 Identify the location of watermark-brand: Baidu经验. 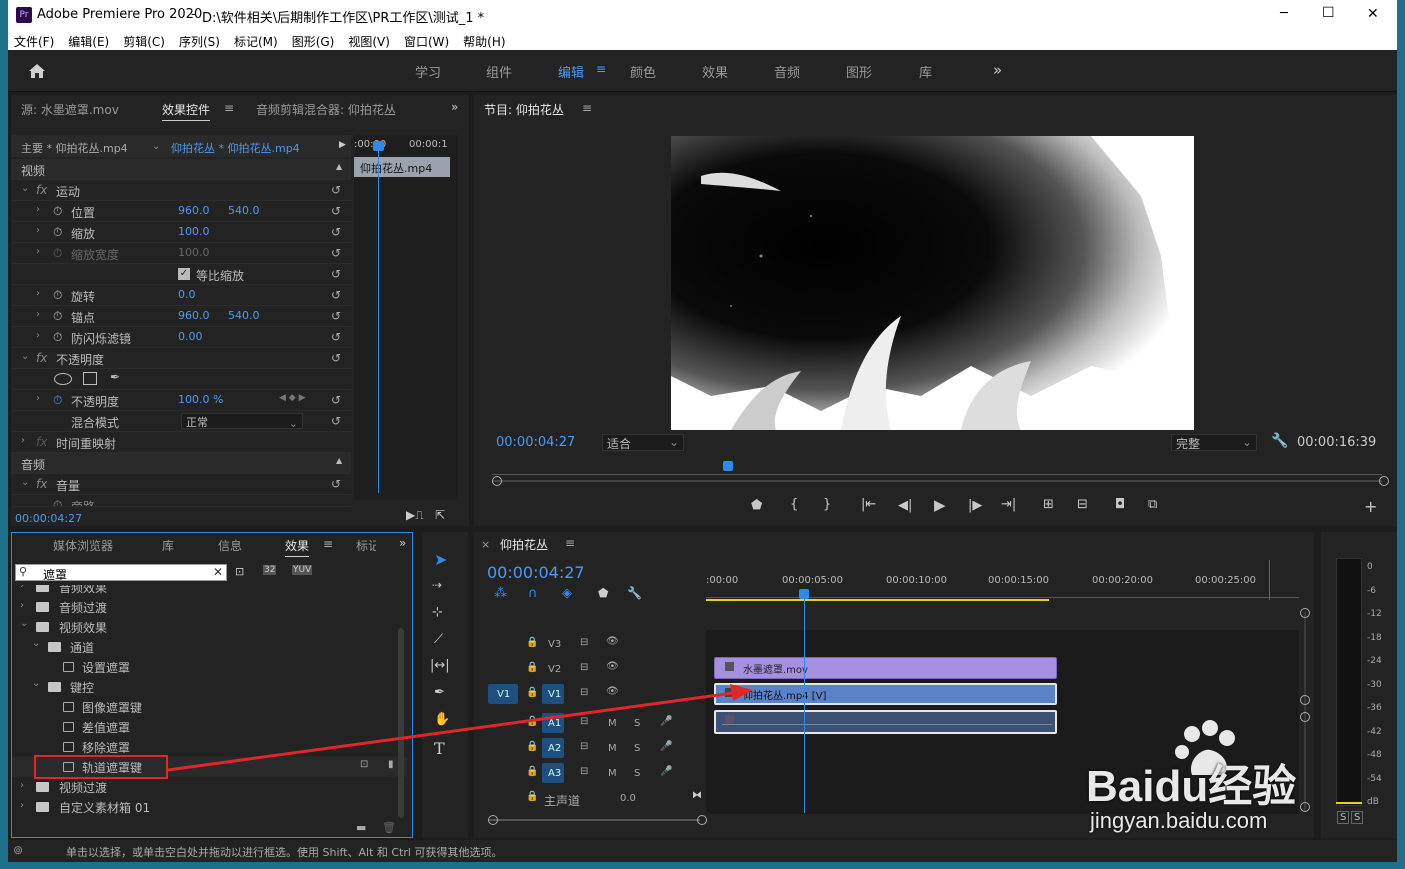
(1191, 786).